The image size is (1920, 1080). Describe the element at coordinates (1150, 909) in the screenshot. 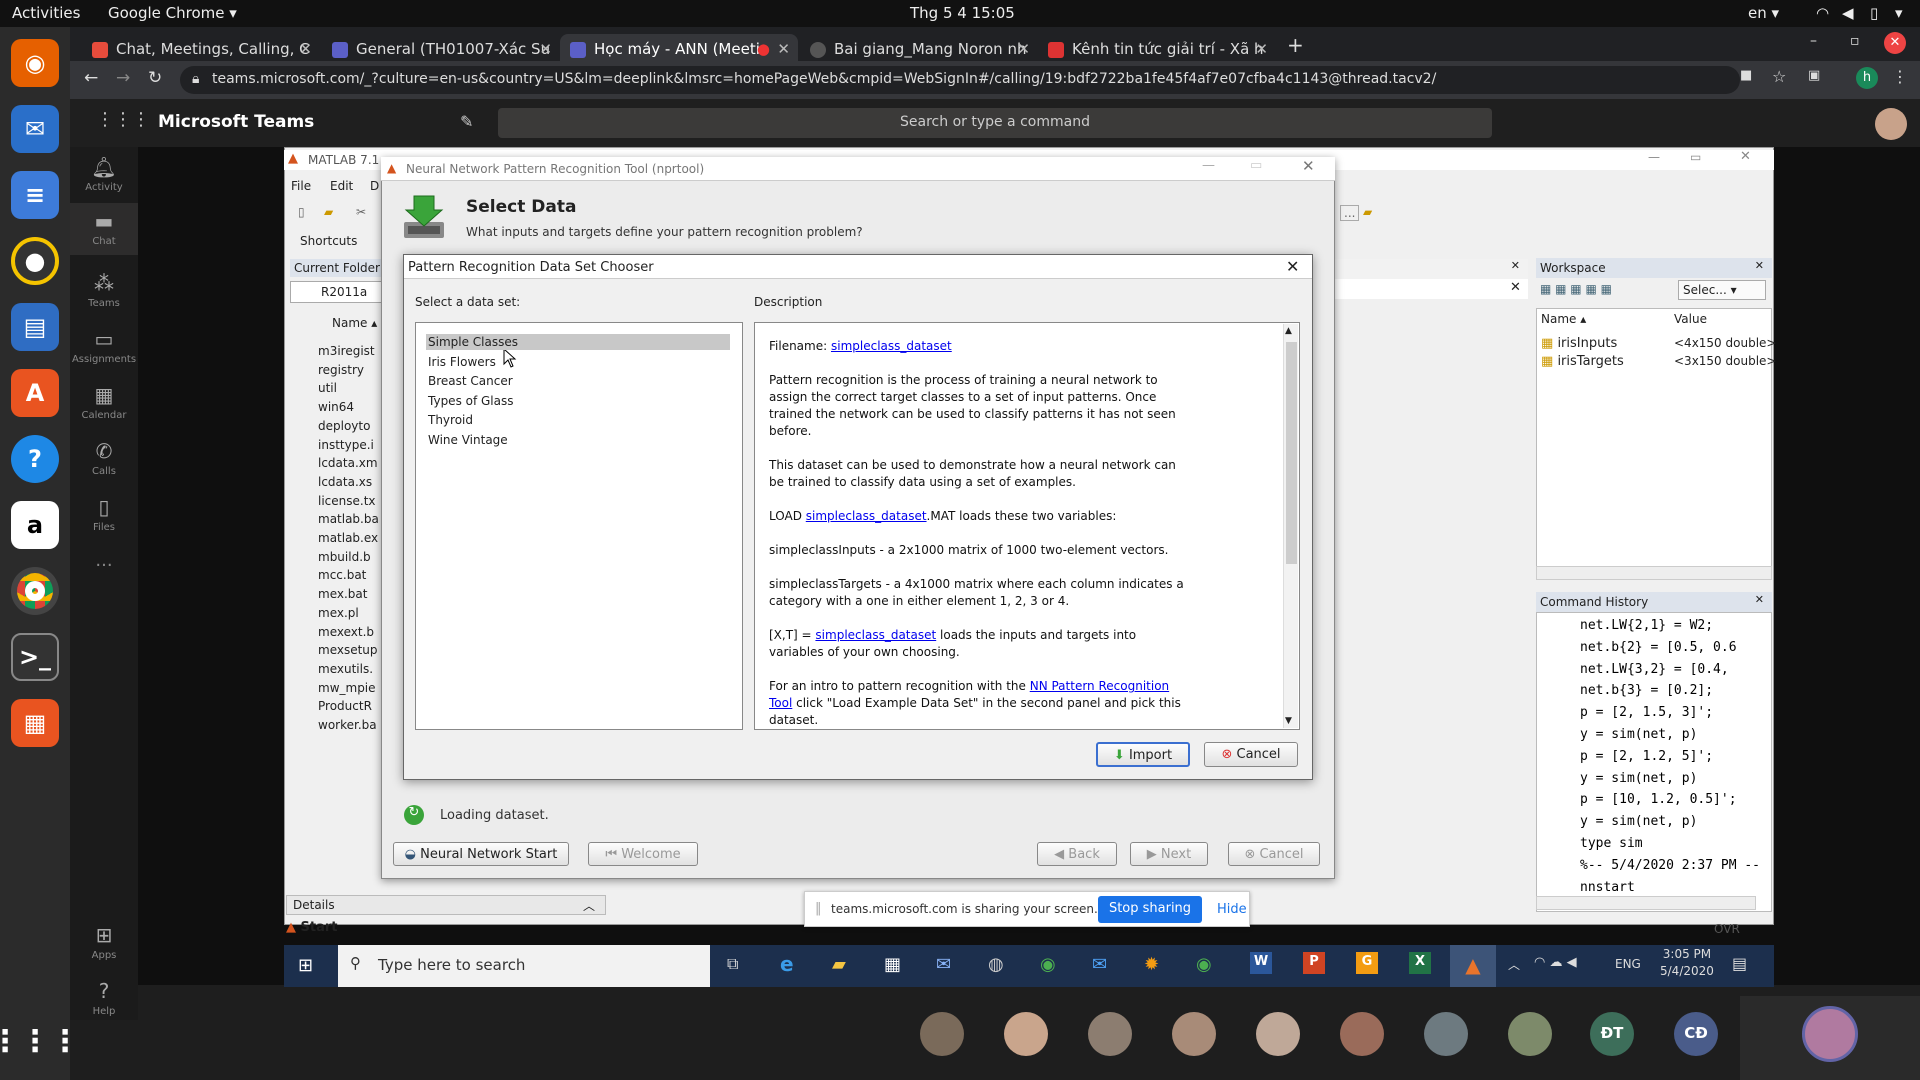

I see `stop-sharing-button: Stop sharing` at that location.